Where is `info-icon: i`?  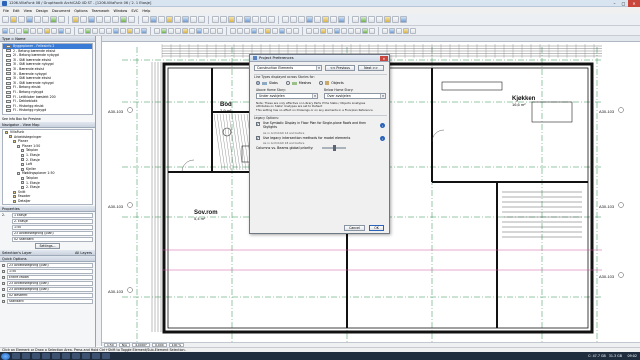 info-icon: i is located at coordinates (382, 125).